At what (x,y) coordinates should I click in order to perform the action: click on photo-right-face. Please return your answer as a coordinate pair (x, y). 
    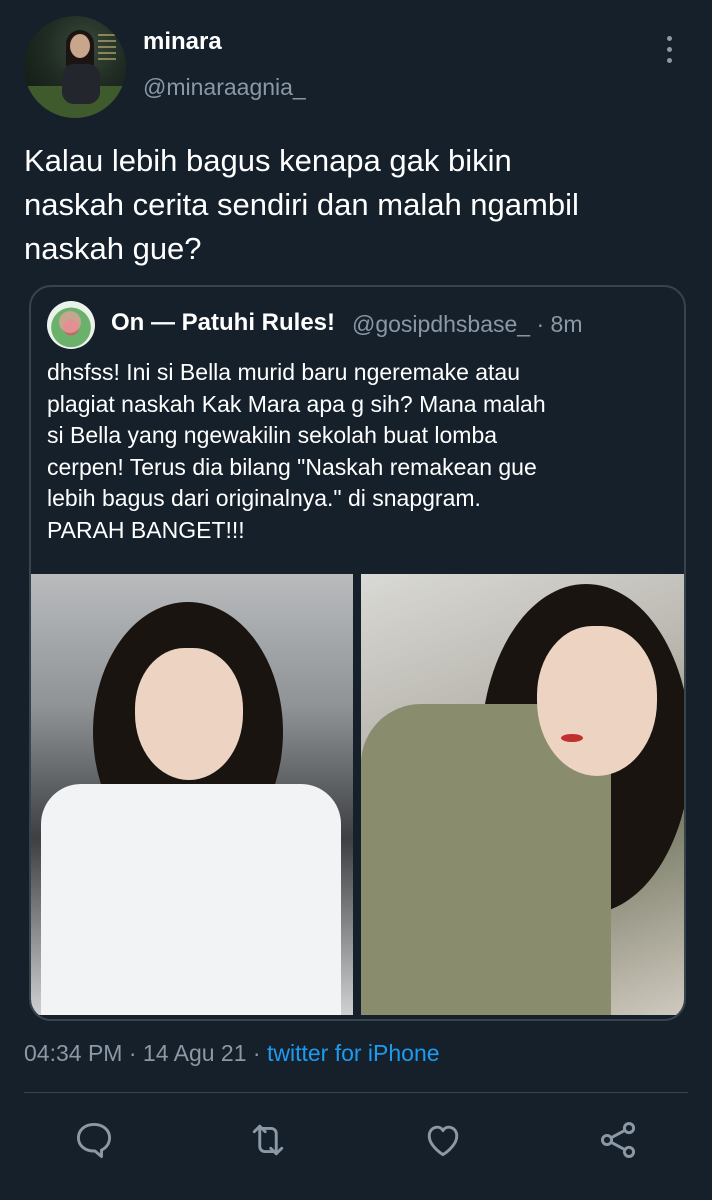
    Looking at the image, I should click on (597, 701).